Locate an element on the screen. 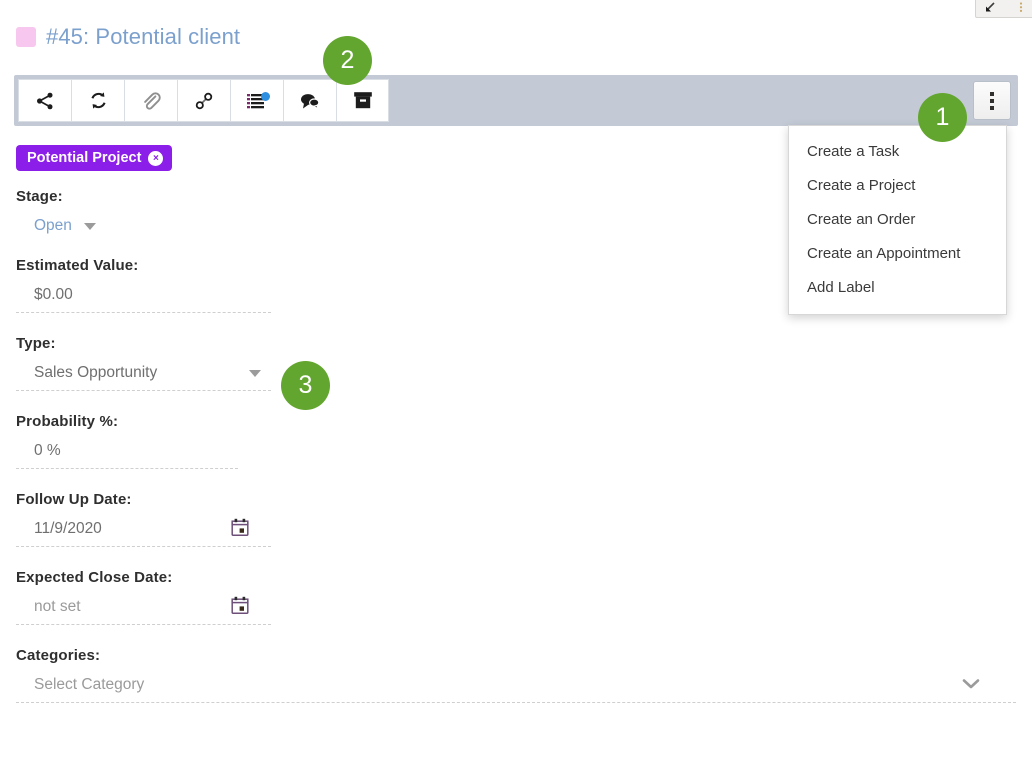 The width and height of the screenshot is (1032, 763). field-expected-close-date: Expected Close Date: not set is located at coordinates (516, 597).